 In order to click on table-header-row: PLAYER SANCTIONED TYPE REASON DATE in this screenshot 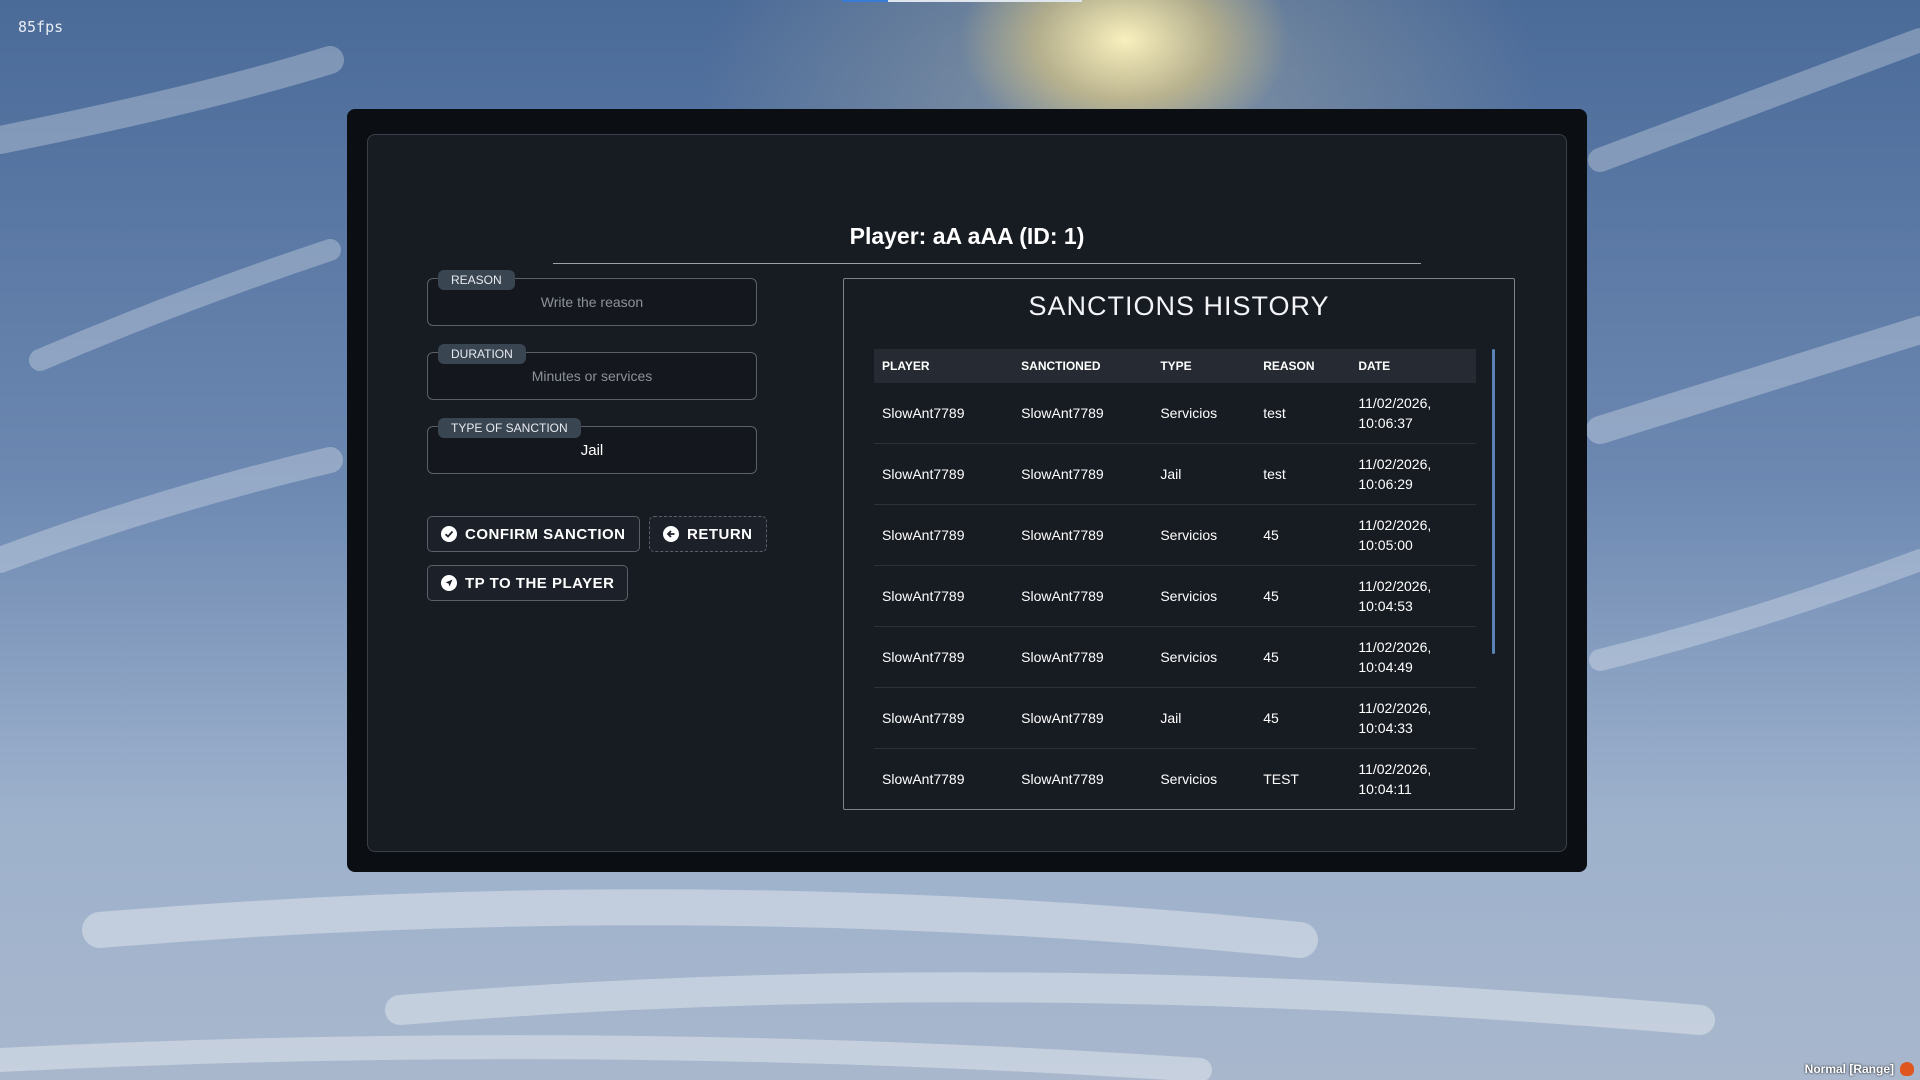, I will do `click(1175, 366)`.